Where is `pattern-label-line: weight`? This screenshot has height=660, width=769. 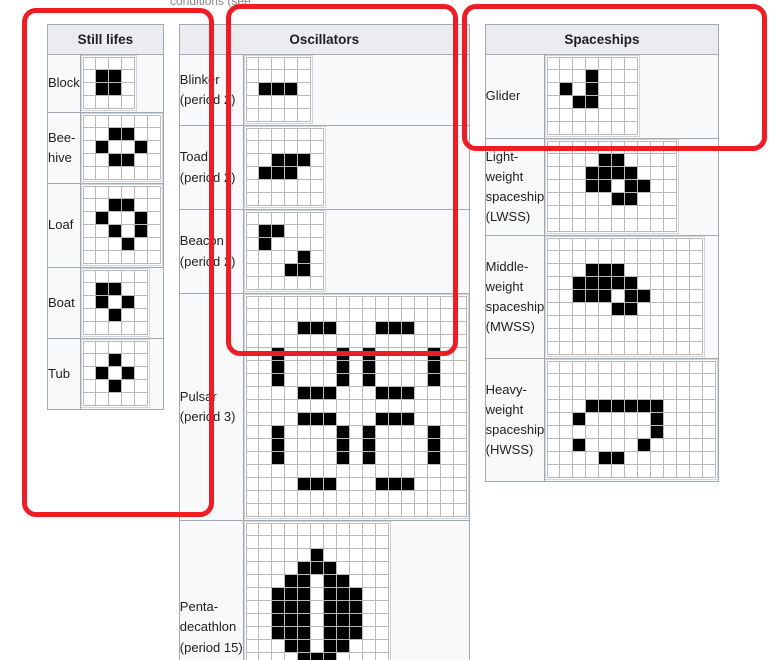 pattern-label-line: weight is located at coordinates (504, 409).